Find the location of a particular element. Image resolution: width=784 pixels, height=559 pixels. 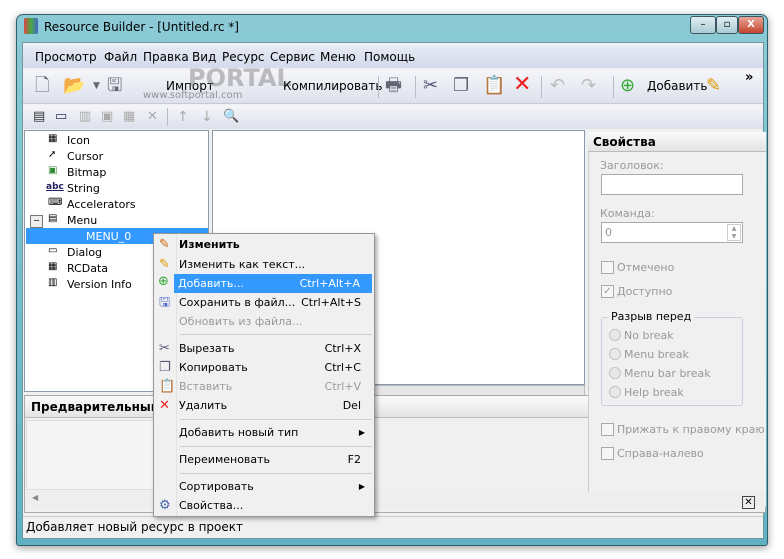

menu-view2: Вид is located at coordinates (204, 57).